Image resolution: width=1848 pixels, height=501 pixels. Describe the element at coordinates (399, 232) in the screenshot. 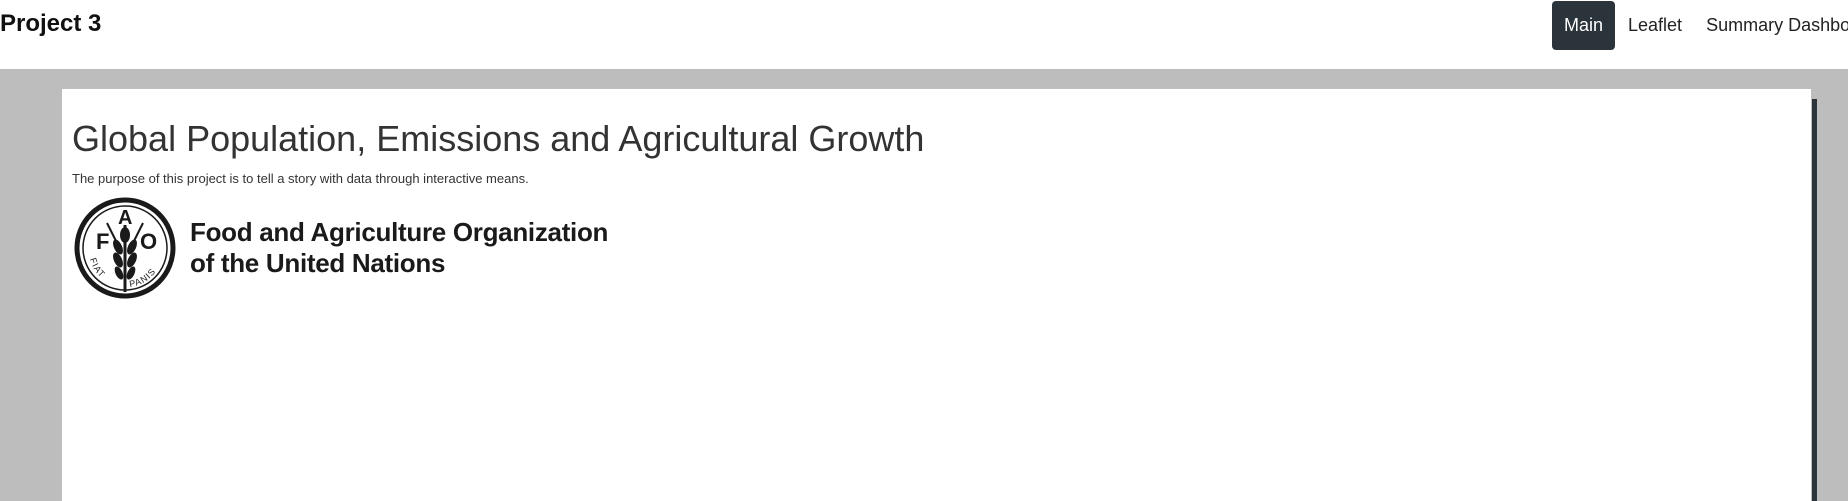

I see `fao-wordmark-line1: Food and Agriculture Organization` at that location.